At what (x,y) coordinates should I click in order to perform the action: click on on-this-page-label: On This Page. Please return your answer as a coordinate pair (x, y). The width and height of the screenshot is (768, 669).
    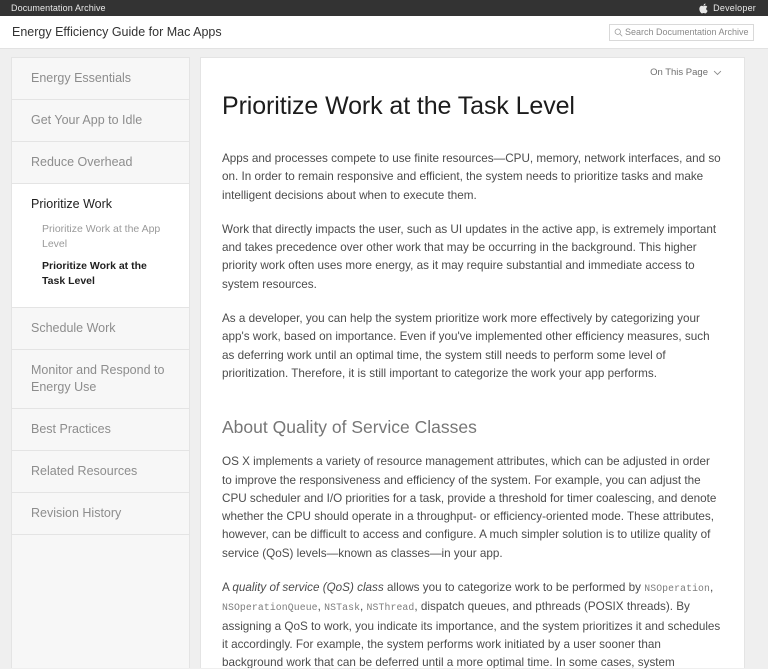
    Looking at the image, I should click on (679, 72).